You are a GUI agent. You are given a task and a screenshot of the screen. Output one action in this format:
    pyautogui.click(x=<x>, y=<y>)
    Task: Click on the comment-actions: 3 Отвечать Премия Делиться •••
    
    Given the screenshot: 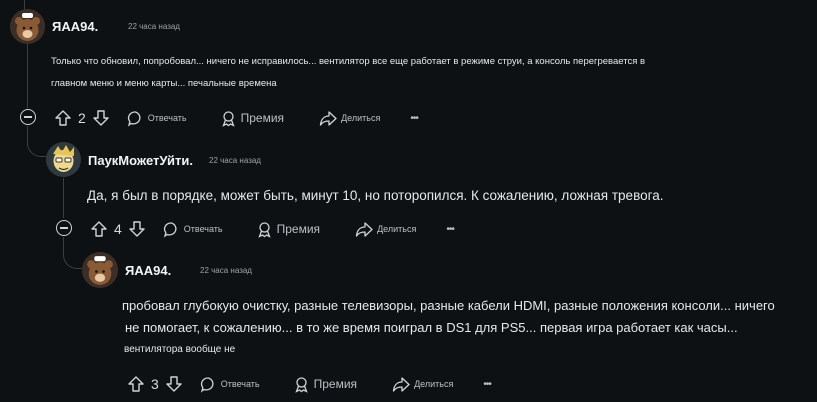 What is the action you would take?
    pyautogui.click(x=309, y=384)
    